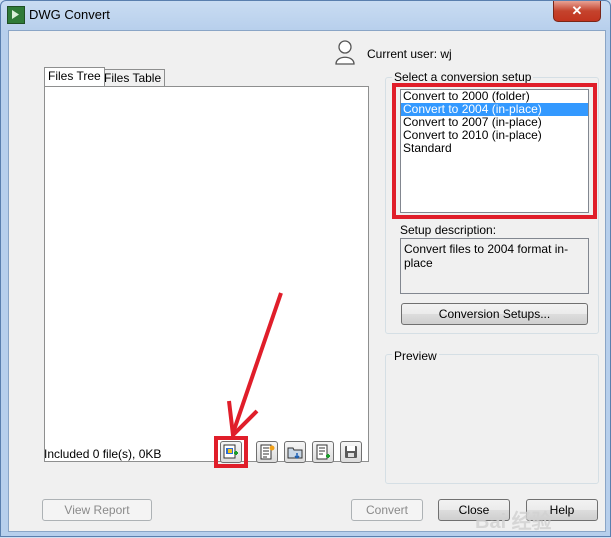  What do you see at coordinates (345, 52) in the screenshot?
I see `user-icon` at bounding box center [345, 52].